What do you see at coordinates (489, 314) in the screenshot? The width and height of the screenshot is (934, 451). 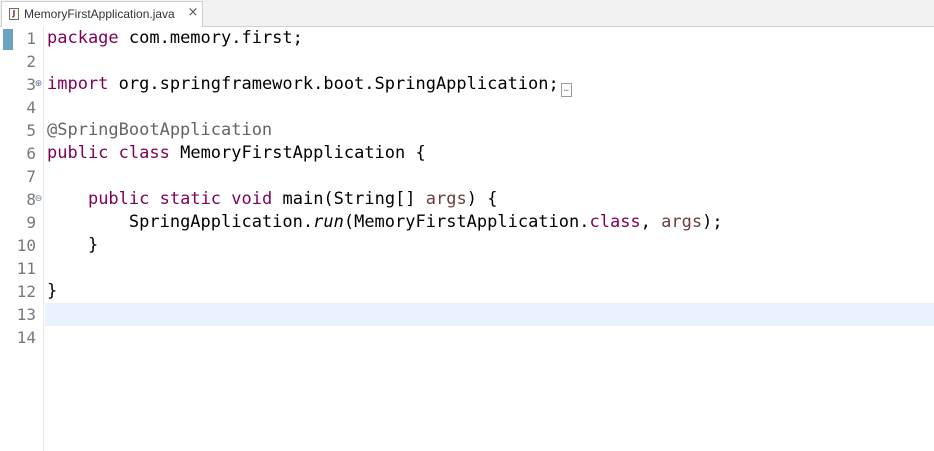 I see `current-line-highlight` at bounding box center [489, 314].